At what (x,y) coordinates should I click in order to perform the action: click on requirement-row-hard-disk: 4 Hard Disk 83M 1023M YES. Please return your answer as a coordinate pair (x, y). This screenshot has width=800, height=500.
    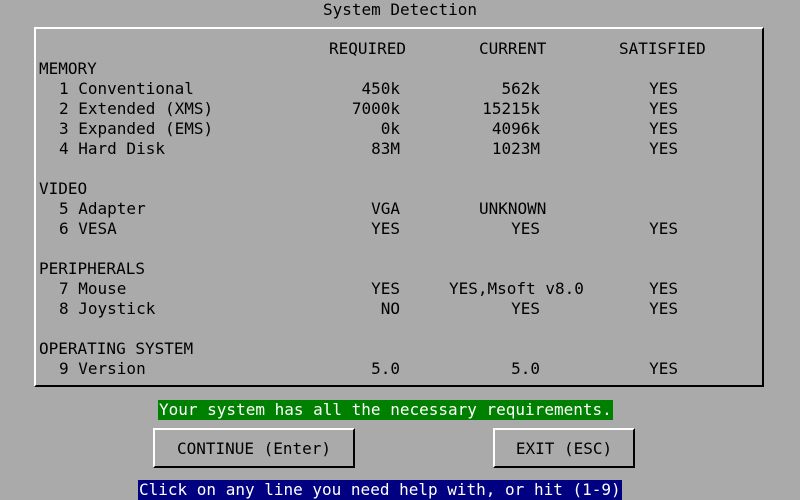
    Looking at the image, I should click on (400, 149).